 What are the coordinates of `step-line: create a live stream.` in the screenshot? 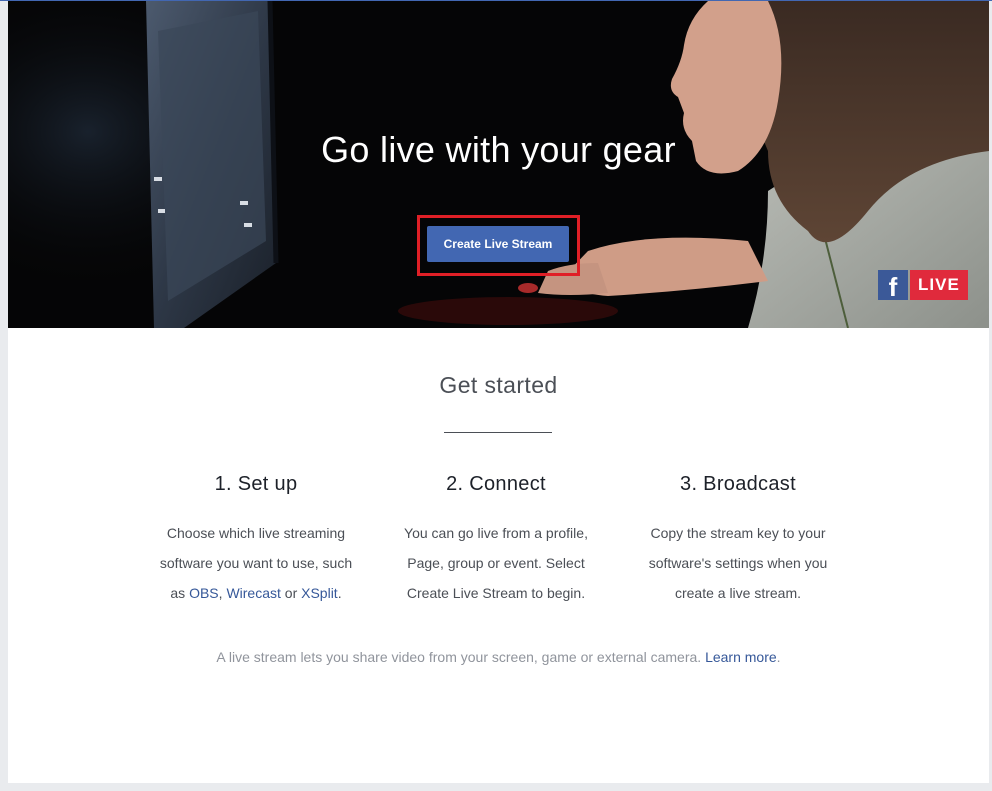 It's located at (738, 593).